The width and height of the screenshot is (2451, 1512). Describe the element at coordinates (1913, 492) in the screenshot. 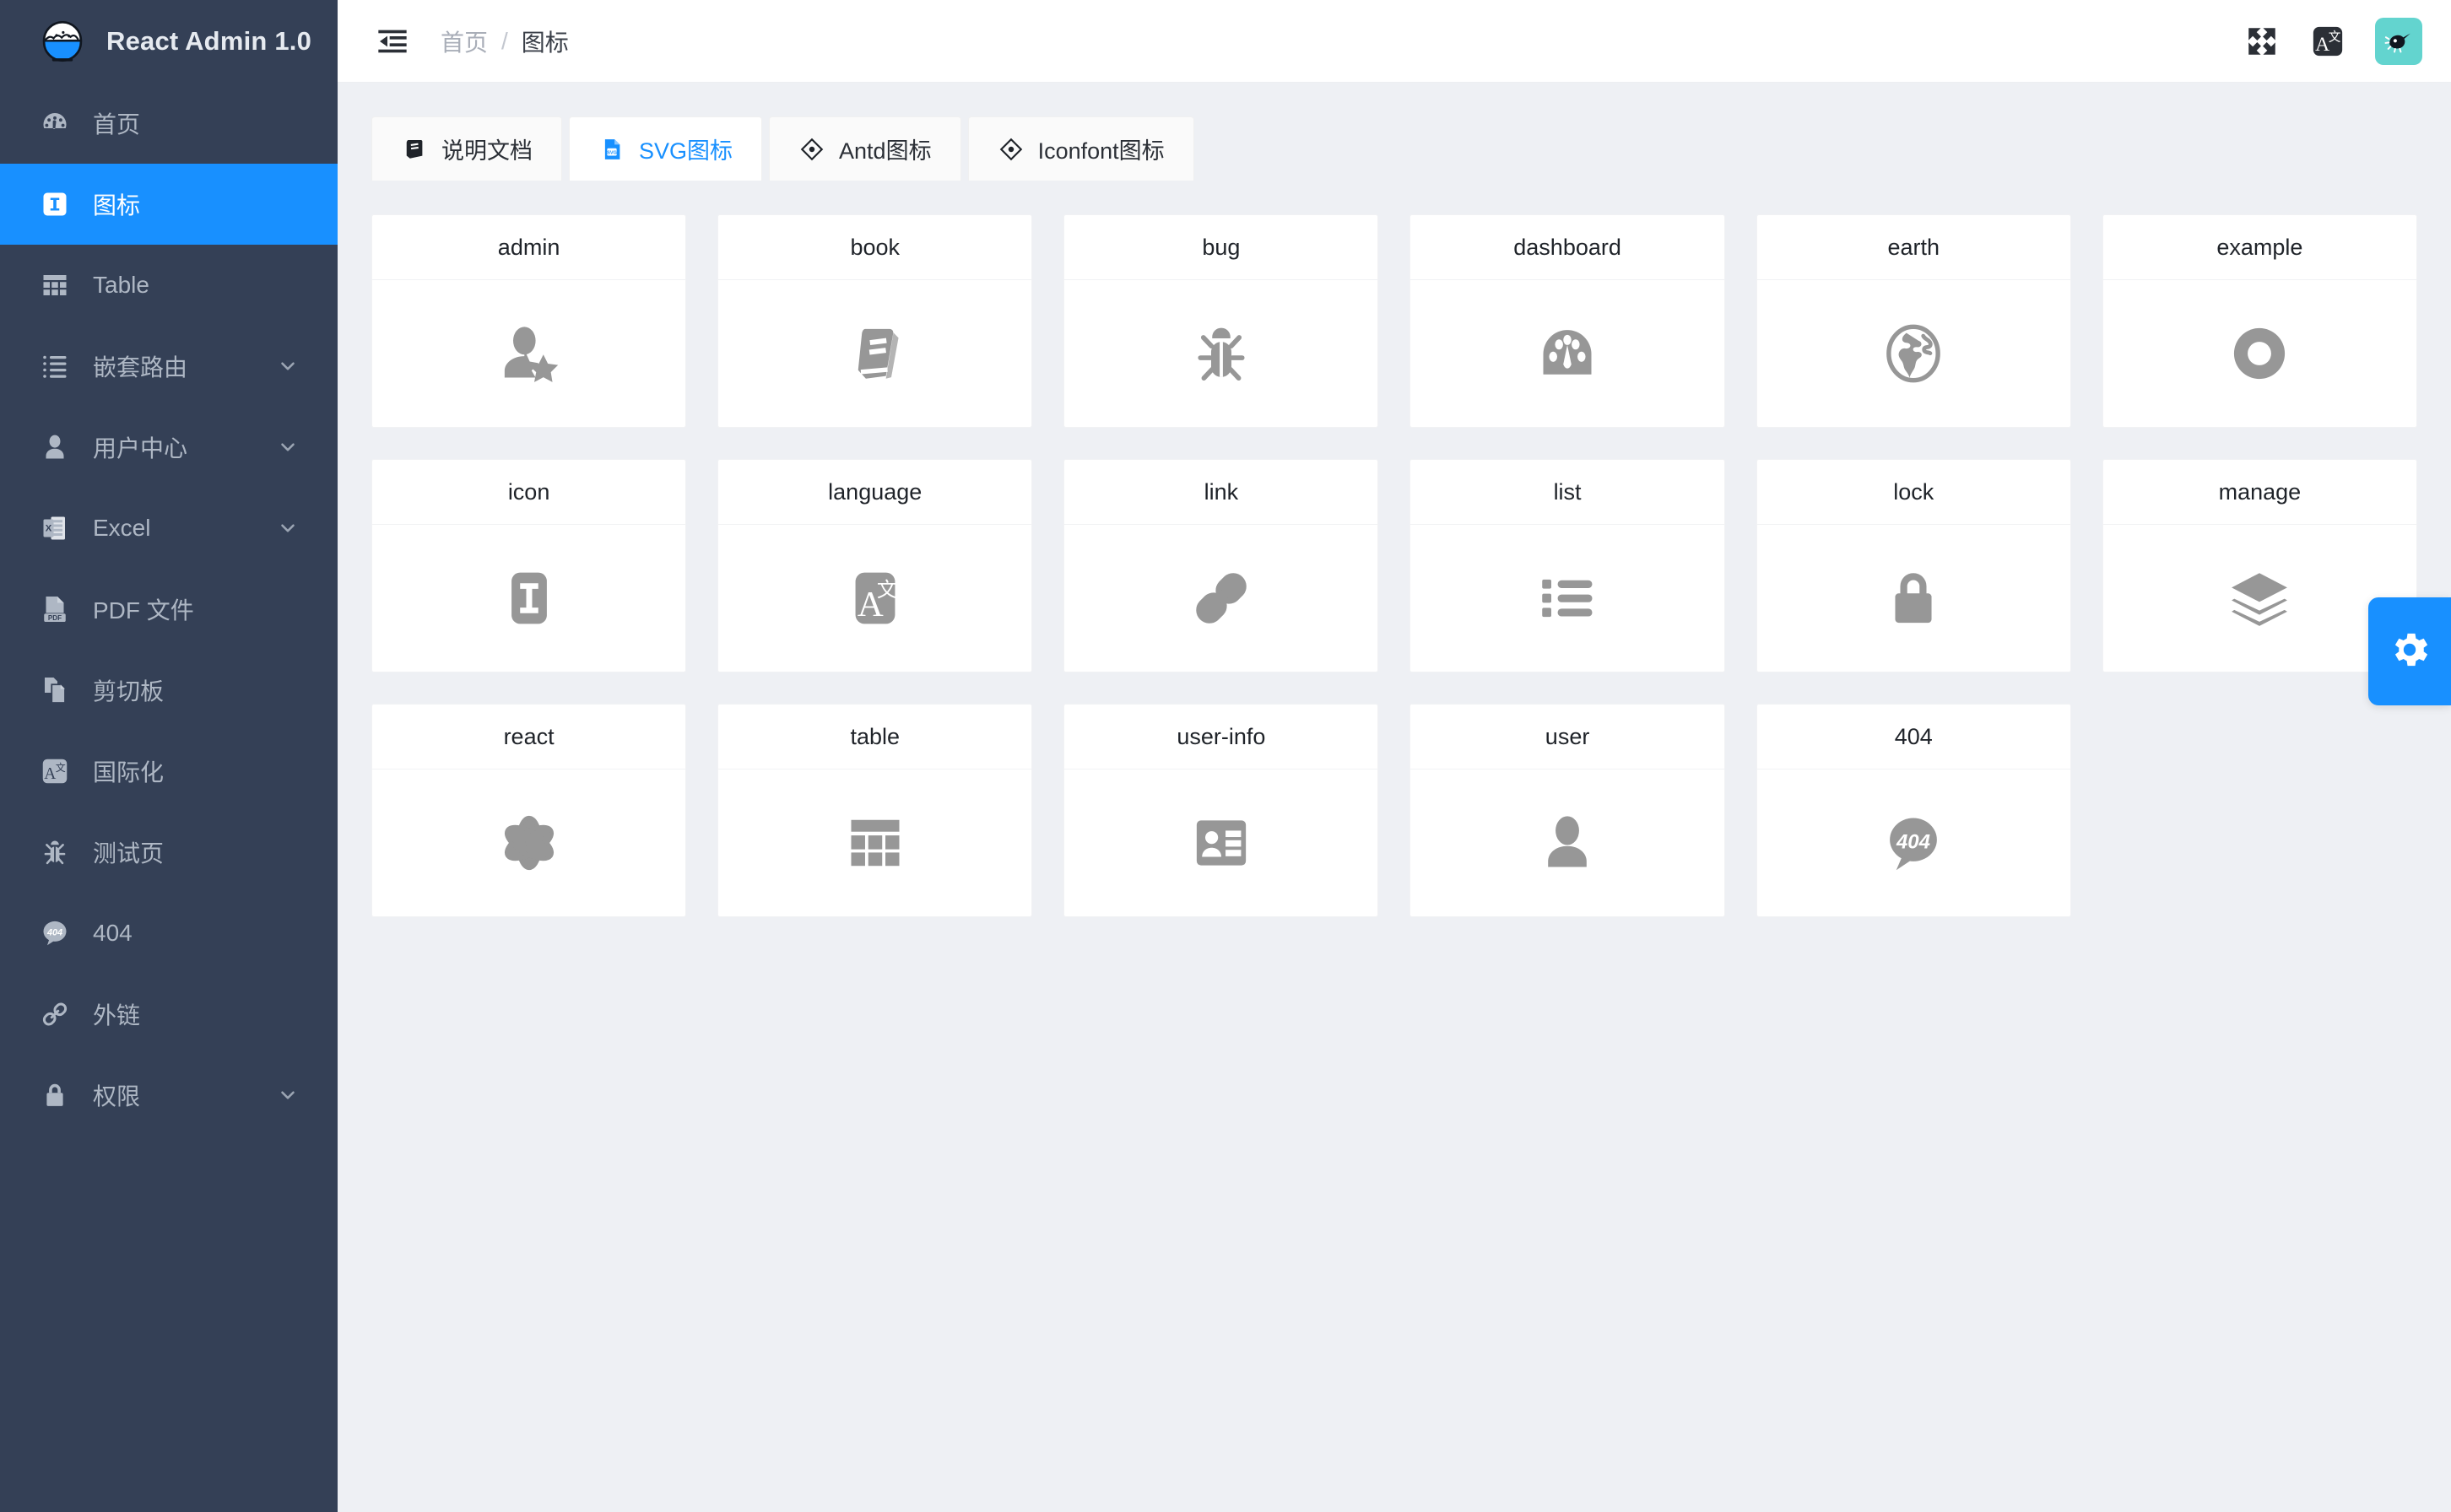

I see `icon-card-label: lock` at that location.